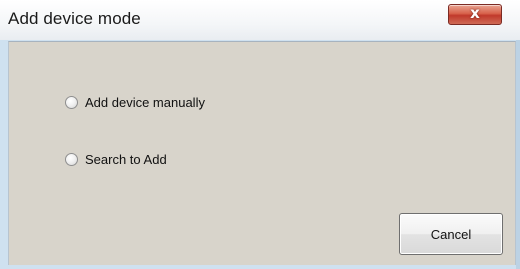 This screenshot has width=520, height=269. I want to click on add-manually-option: Add device manually, so click(135, 102).